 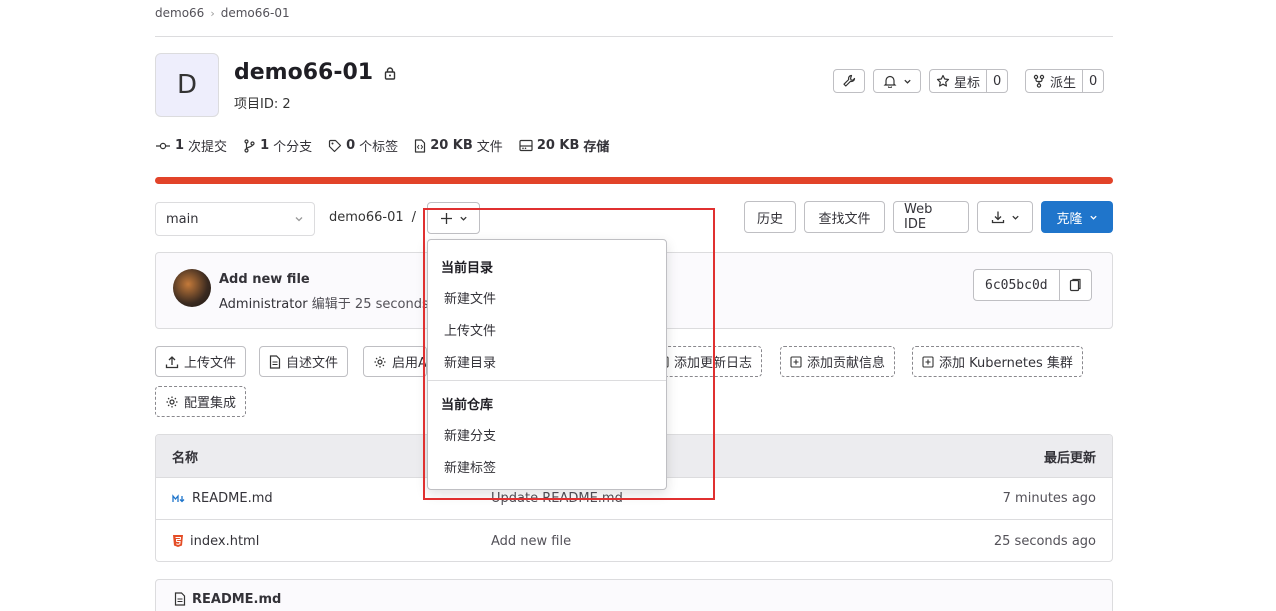 What do you see at coordinates (1016, 285) in the screenshot?
I see `commit-sha: 6c05bc0d` at bounding box center [1016, 285].